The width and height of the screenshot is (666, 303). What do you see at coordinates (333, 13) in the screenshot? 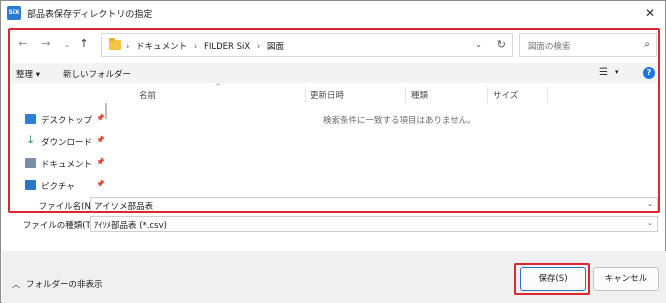
I see `title-bar: SiX 部品表保存ディレクトリの指定 ✕` at bounding box center [333, 13].